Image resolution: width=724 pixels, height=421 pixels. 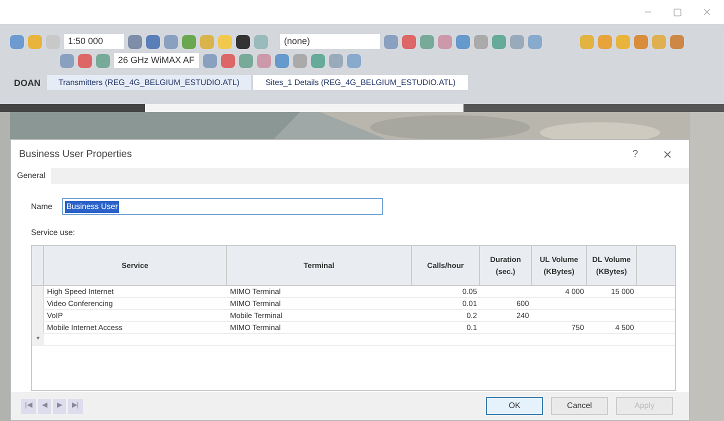 What do you see at coordinates (27, 83) in the screenshot?
I see `app-label: DOAN` at bounding box center [27, 83].